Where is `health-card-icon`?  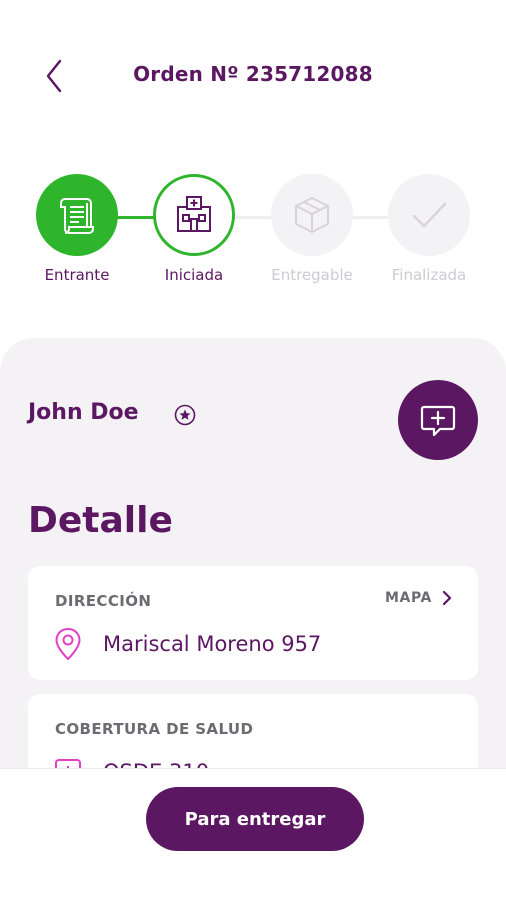
health-card-icon is located at coordinates (68, 763).